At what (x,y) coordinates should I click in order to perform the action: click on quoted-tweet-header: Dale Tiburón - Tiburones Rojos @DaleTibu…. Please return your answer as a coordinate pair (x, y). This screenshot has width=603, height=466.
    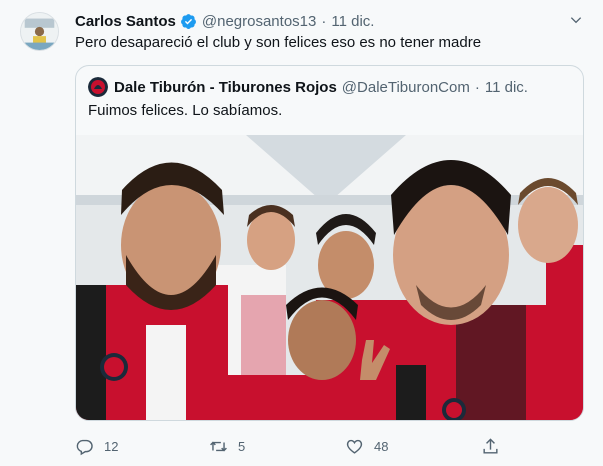
    Looking at the image, I should click on (308, 87).